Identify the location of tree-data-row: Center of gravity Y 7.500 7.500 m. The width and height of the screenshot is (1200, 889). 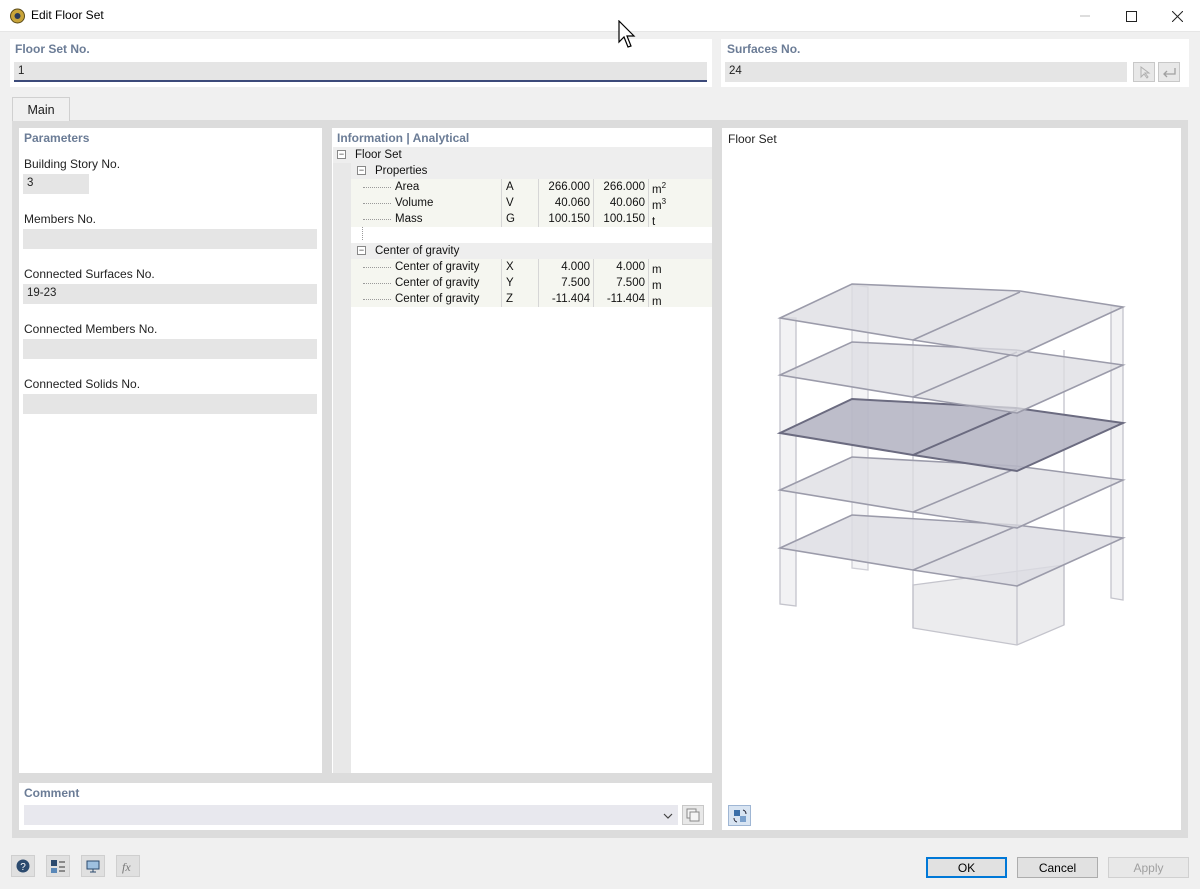
(531, 283).